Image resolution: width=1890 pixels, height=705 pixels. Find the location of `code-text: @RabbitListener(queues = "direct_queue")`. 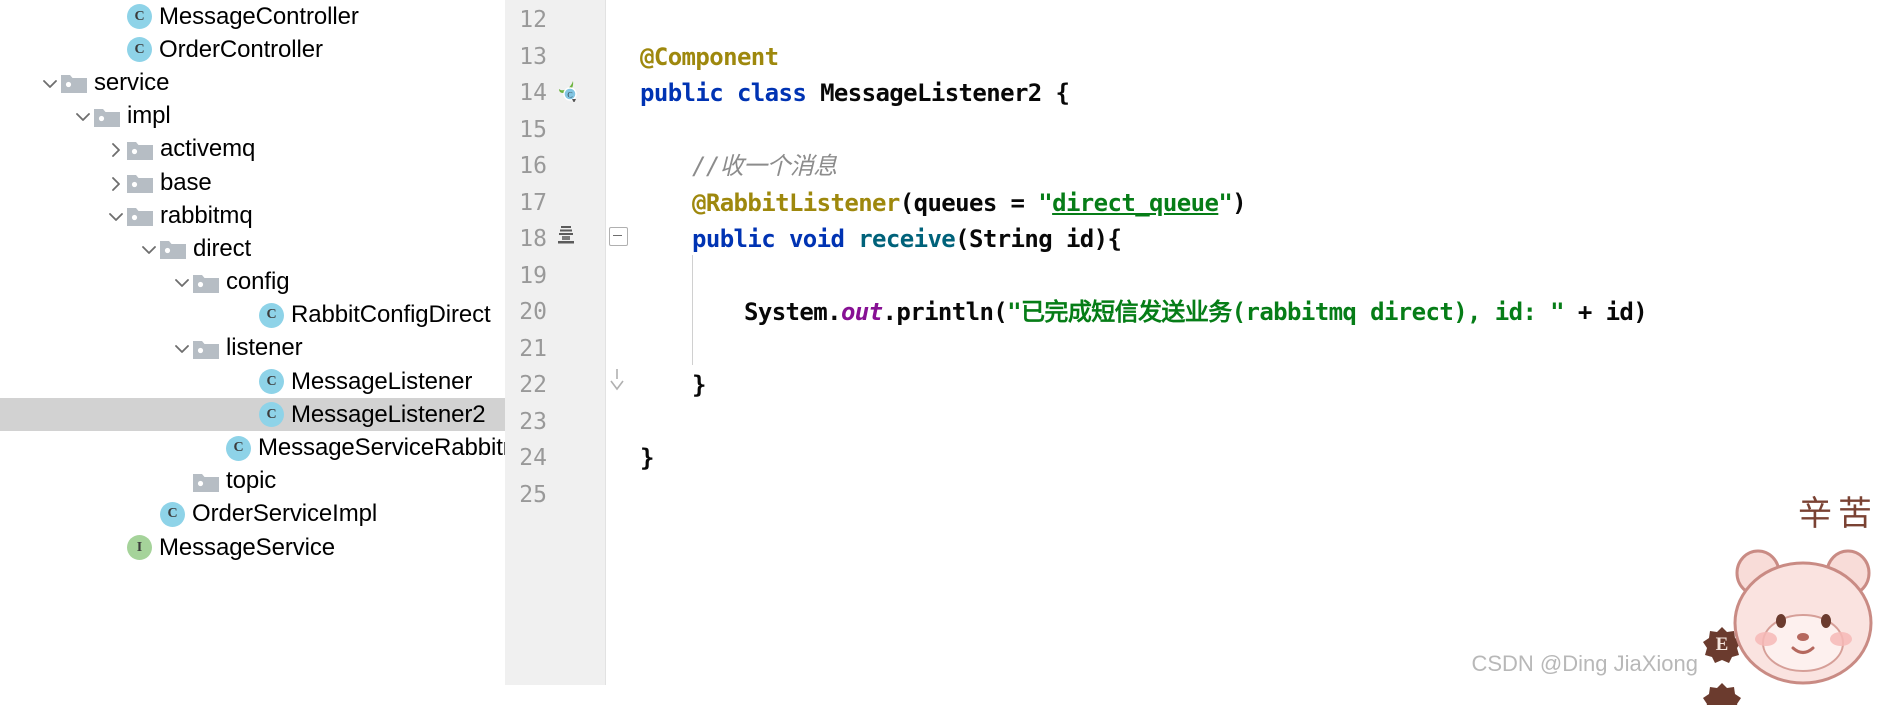

code-text: @RabbitListener(queues = "direct_queue") is located at coordinates (969, 204).